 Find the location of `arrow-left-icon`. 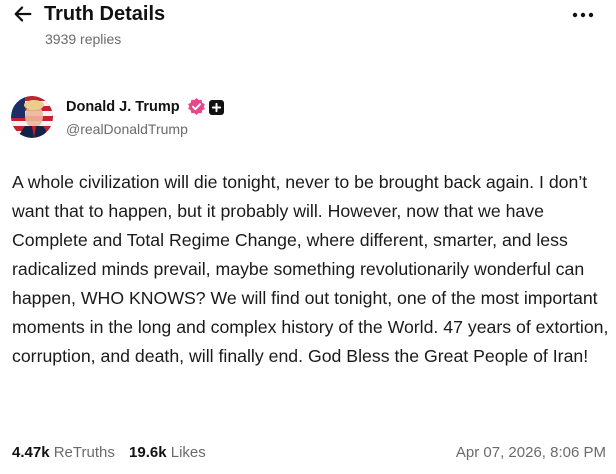

arrow-left-icon is located at coordinates (23, 14).